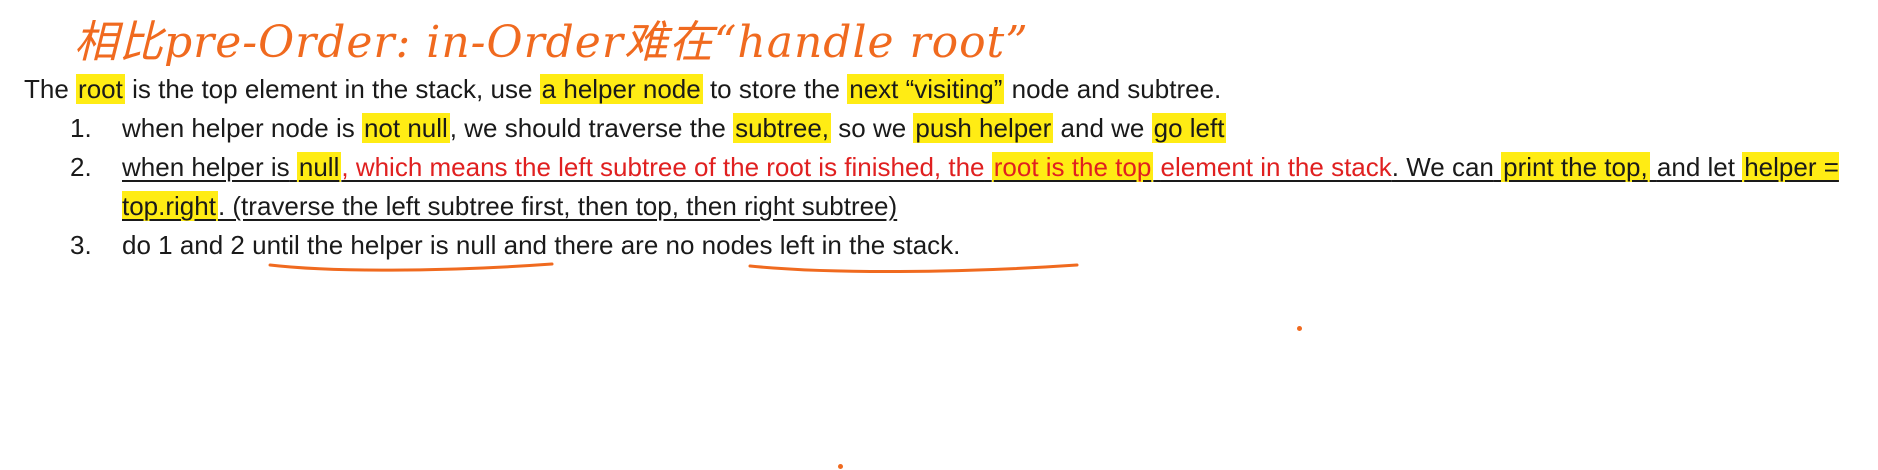 The image size is (1878, 470). What do you see at coordinates (411, 267) in the screenshot?
I see `underline-stroke-until-null` at bounding box center [411, 267].